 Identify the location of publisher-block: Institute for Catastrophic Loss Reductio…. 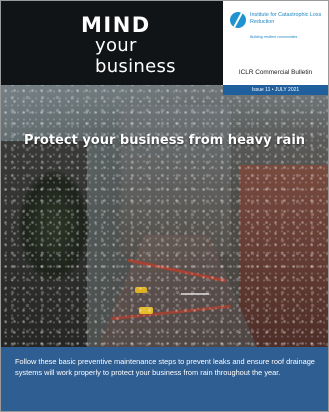
(275, 43).